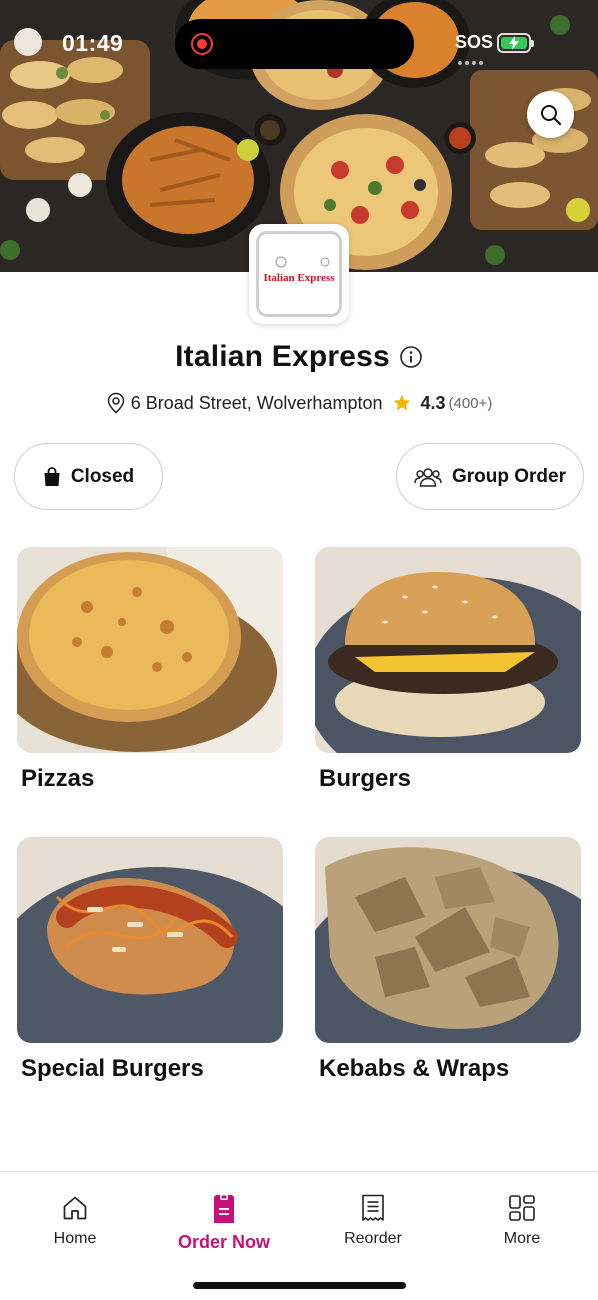  I want to click on nav-order-now: Order Now, so click(224, 1223).